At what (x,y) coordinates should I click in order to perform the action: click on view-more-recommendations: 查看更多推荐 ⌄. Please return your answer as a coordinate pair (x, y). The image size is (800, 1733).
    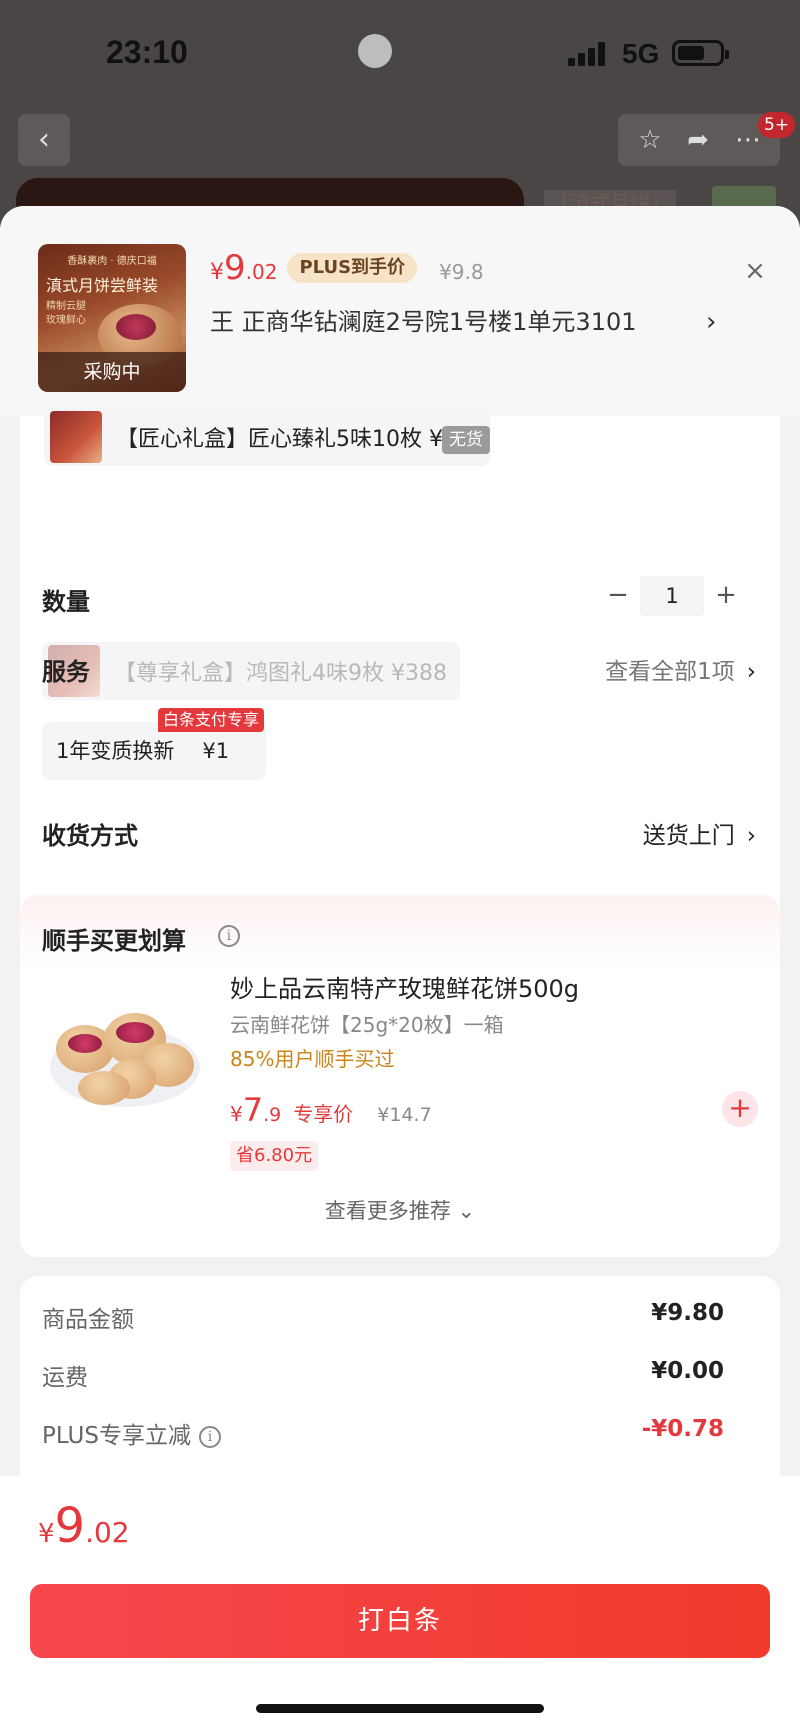
    Looking at the image, I should click on (400, 1210).